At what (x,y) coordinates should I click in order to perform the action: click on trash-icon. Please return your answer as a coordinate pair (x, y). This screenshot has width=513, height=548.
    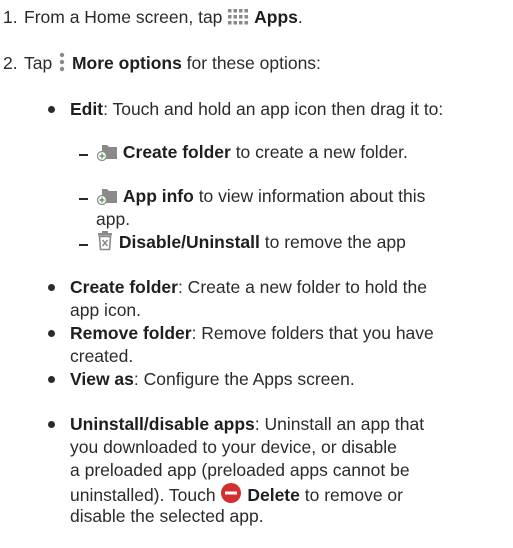
    Looking at the image, I should click on (105, 241).